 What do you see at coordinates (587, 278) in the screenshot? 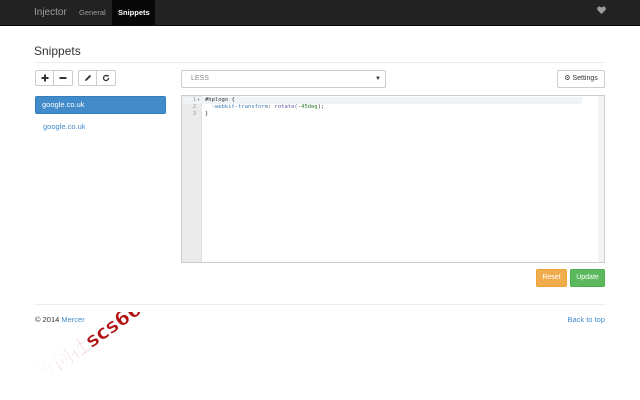
I see `update-button: Update` at bounding box center [587, 278].